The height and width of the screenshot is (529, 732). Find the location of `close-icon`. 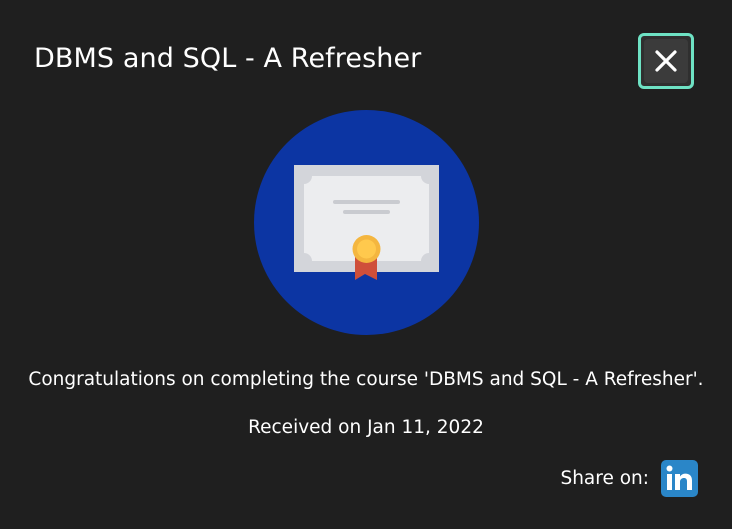

close-icon is located at coordinates (666, 61).